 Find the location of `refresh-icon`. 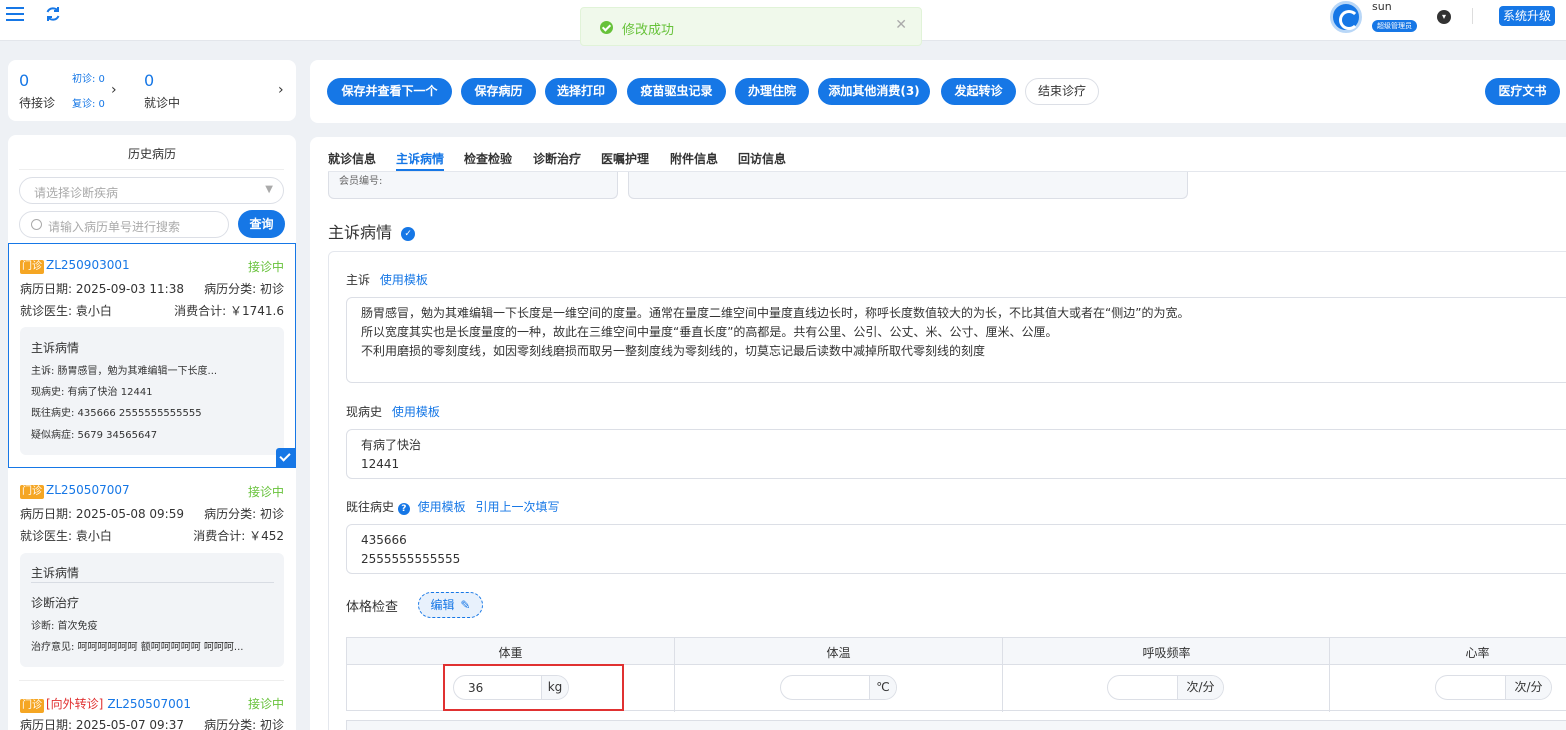

refresh-icon is located at coordinates (53, 14).